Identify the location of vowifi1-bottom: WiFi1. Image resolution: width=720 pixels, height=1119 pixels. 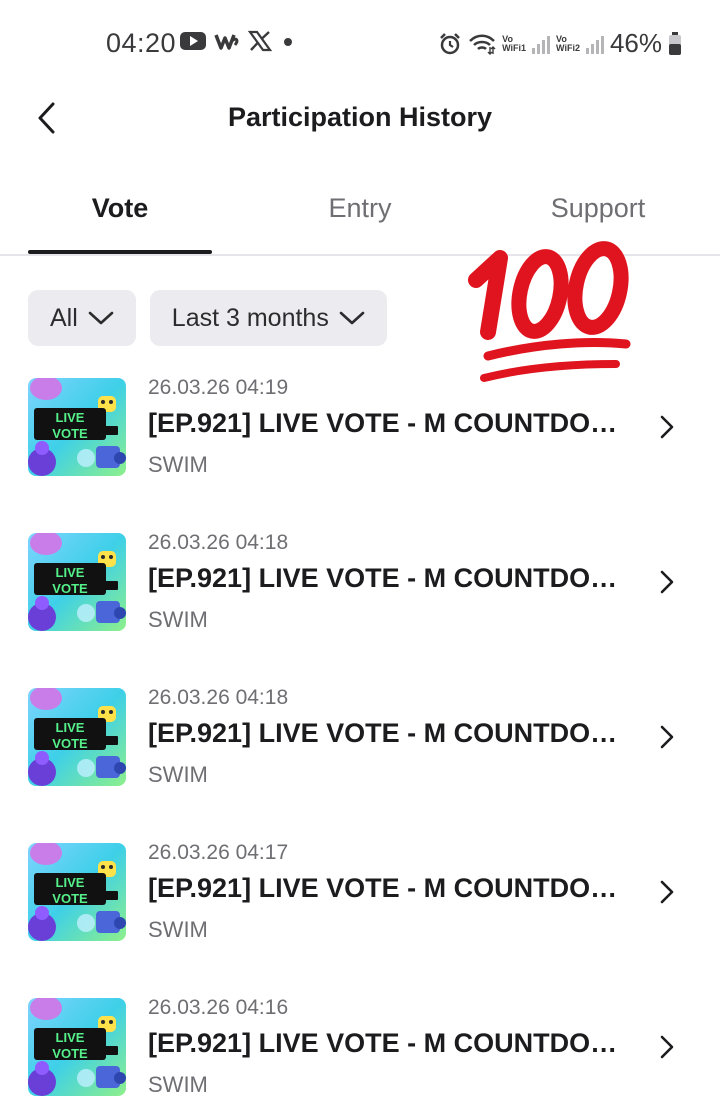
(514, 47).